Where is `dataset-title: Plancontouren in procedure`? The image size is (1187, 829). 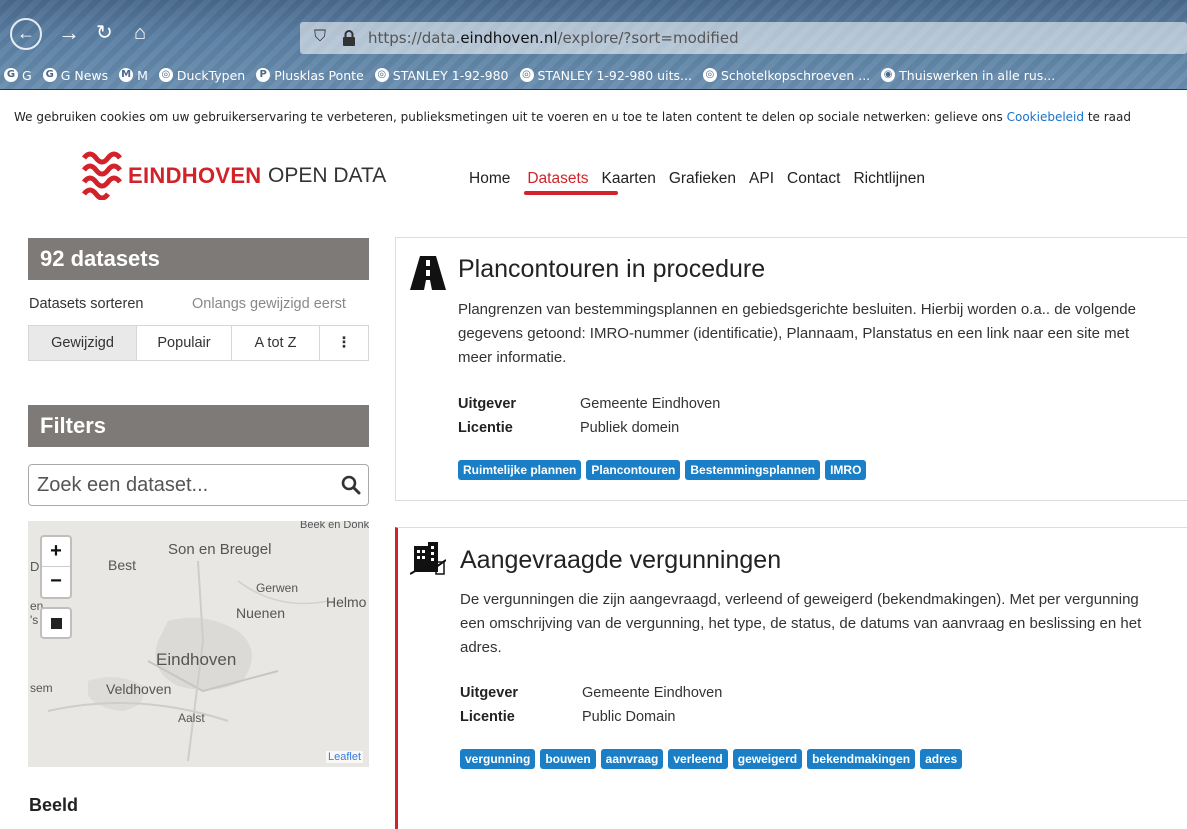
dataset-title: Plancontouren in procedure is located at coordinates (611, 269).